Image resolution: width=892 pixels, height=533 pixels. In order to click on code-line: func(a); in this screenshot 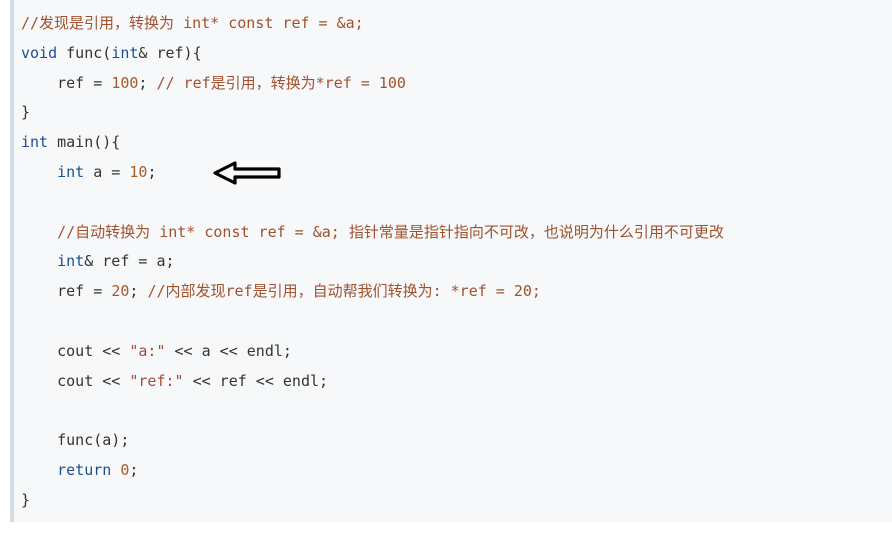, I will do `click(372, 441)`.